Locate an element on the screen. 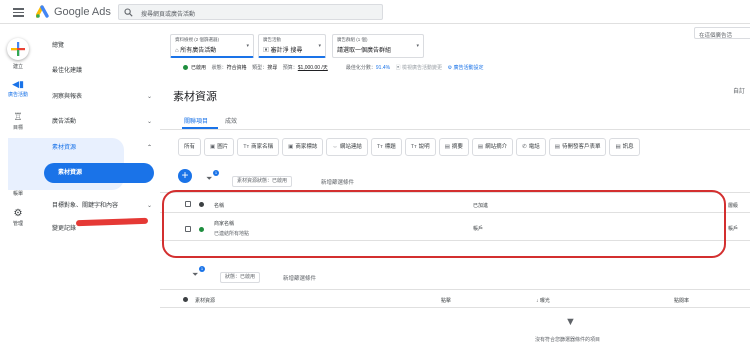 This screenshot has width=750, height=350. create-button is located at coordinates (18, 49).